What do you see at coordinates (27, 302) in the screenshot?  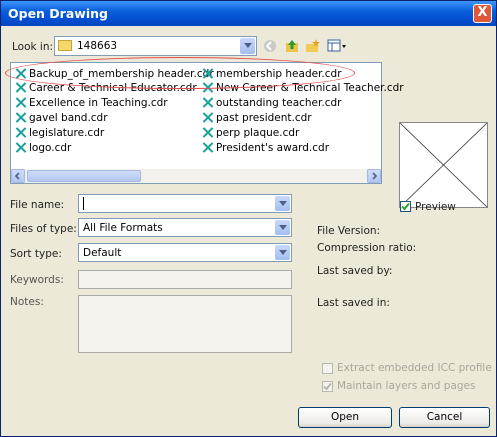 I see `notes-label: Notes:` at bounding box center [27, 302].